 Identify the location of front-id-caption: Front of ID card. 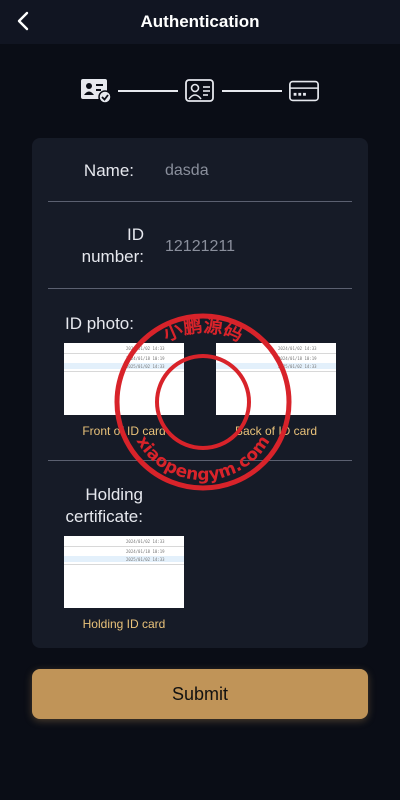
(124, 431).